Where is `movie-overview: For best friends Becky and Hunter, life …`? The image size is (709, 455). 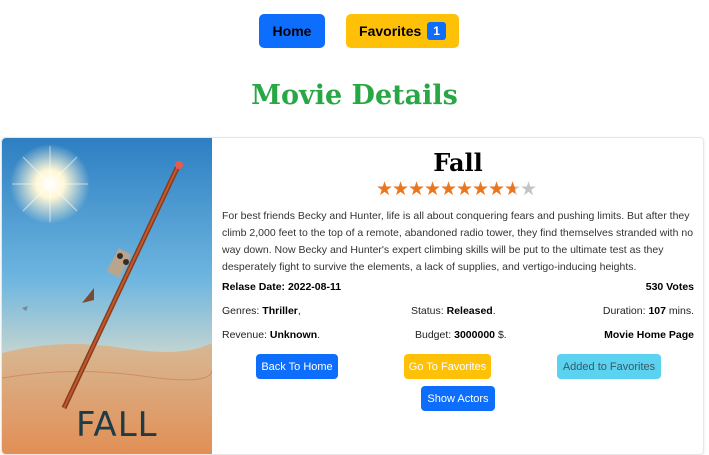
movie-overview: For best friends Becky and Hunter, life … is located at coordinates (458, 241).